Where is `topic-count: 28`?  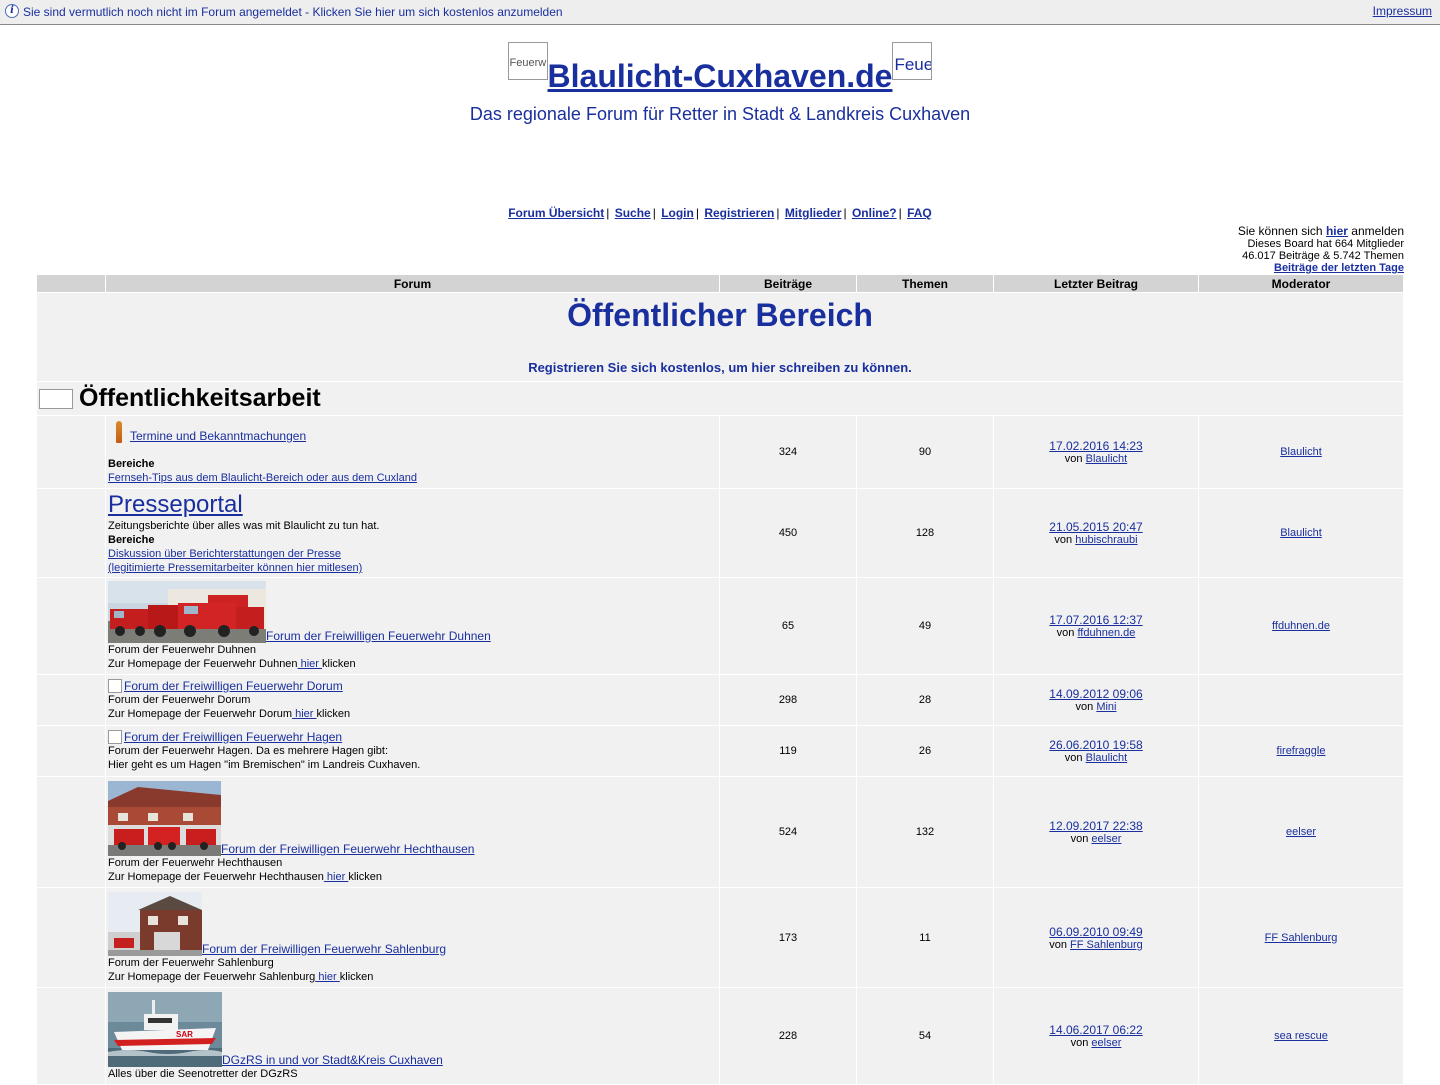 topic-count: 28 is located at coordinates (925, 700).